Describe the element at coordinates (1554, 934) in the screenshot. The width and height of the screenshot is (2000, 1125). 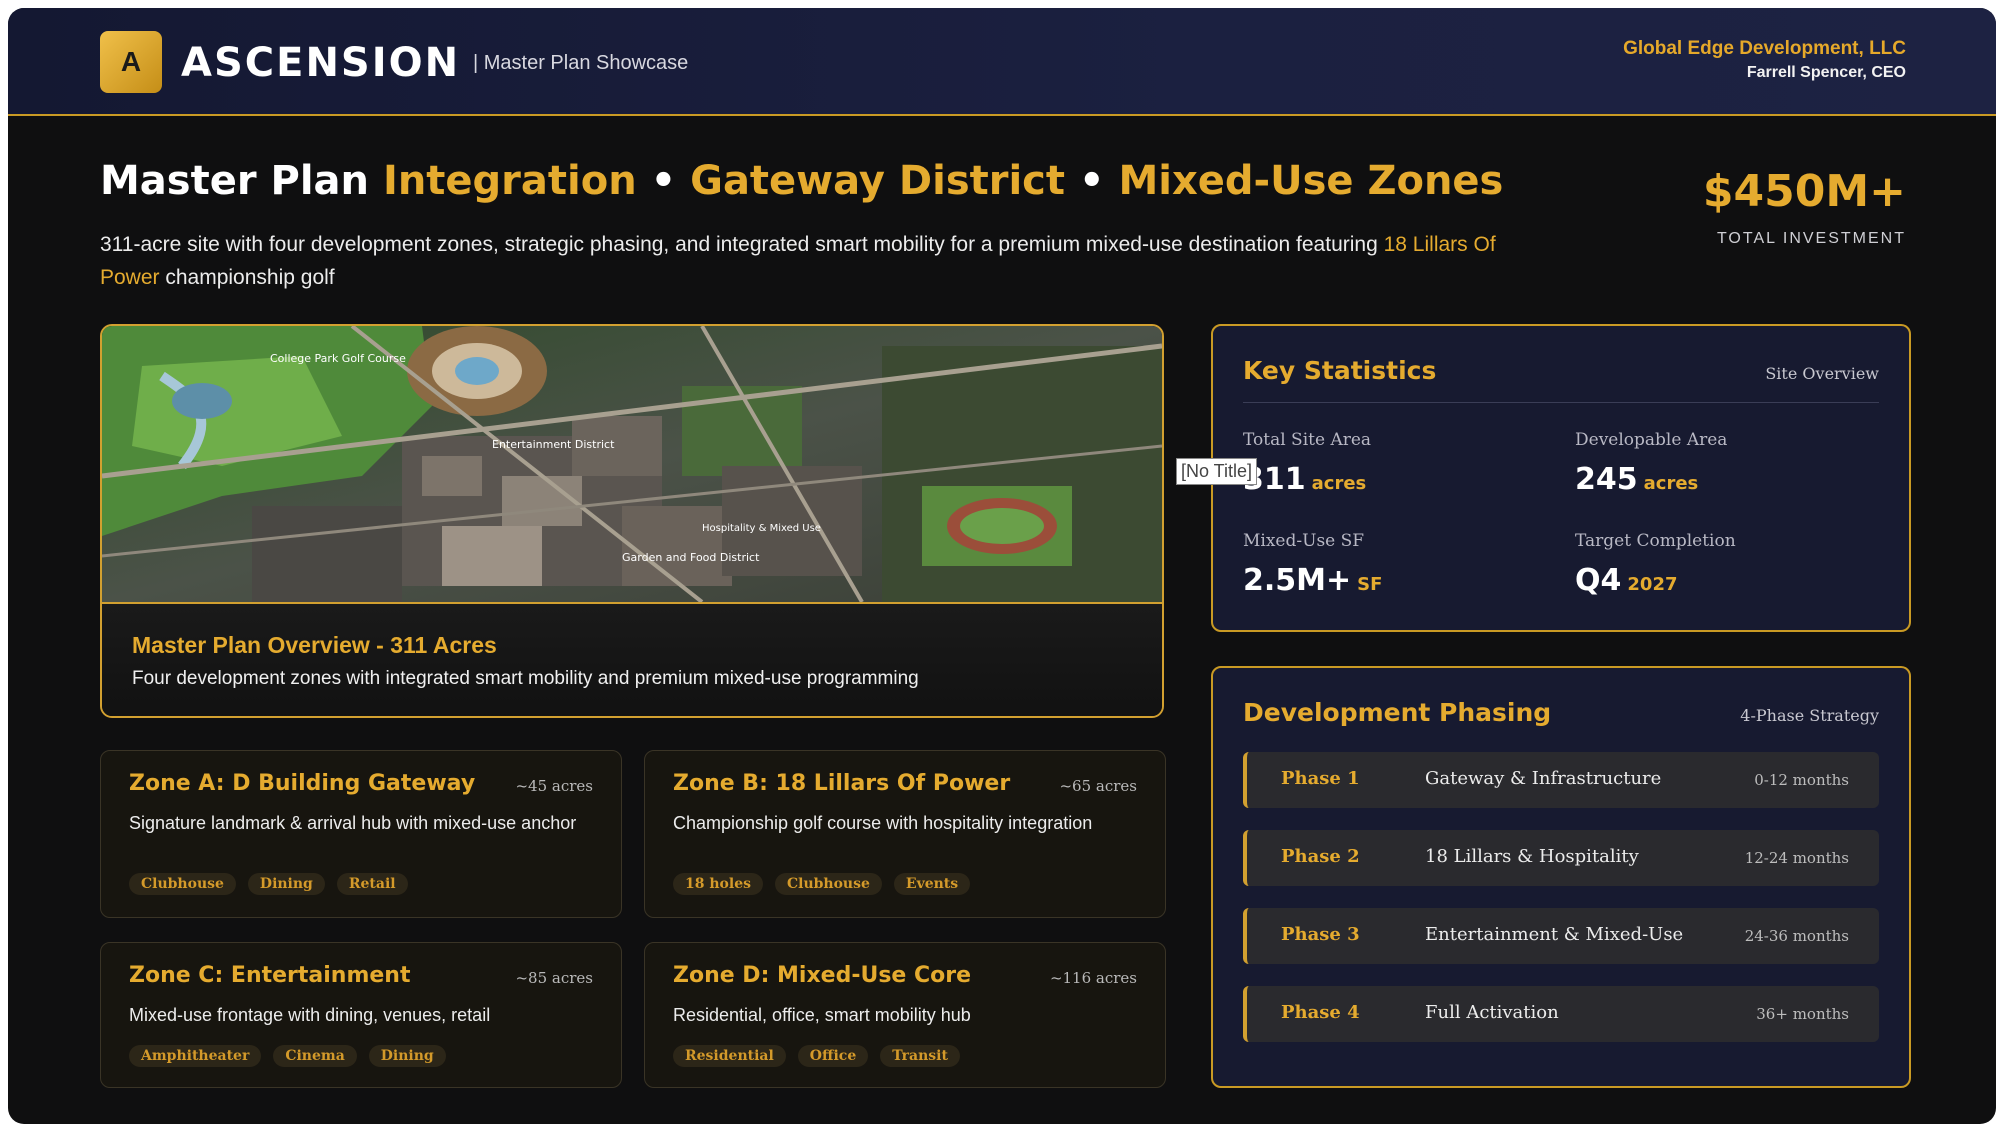
I see `phase-description: Entertainment & Mixed-Use` at that location.